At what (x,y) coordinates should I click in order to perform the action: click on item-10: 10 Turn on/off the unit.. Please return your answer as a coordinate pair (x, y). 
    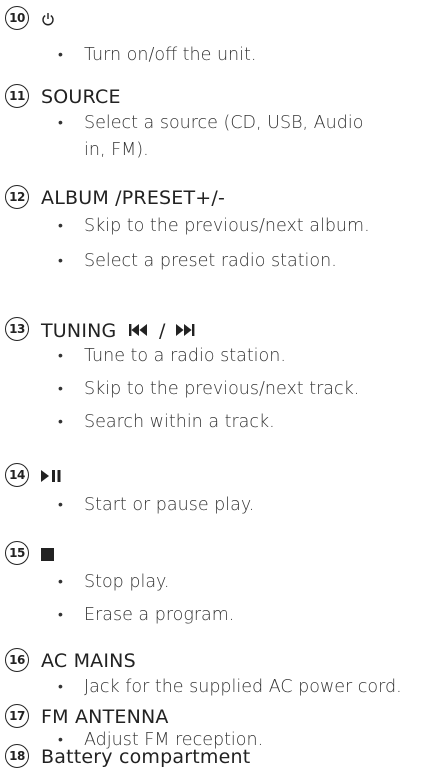
    Looking at the image, I should click on (221, 36).